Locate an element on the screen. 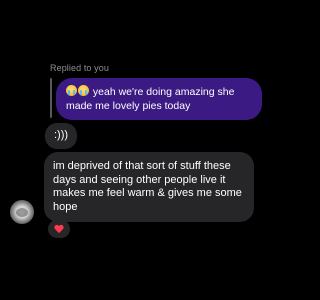 Image resolution: width=320 pixels, height=300 pixels. sender-avatar is located at coordinates (22, 212).